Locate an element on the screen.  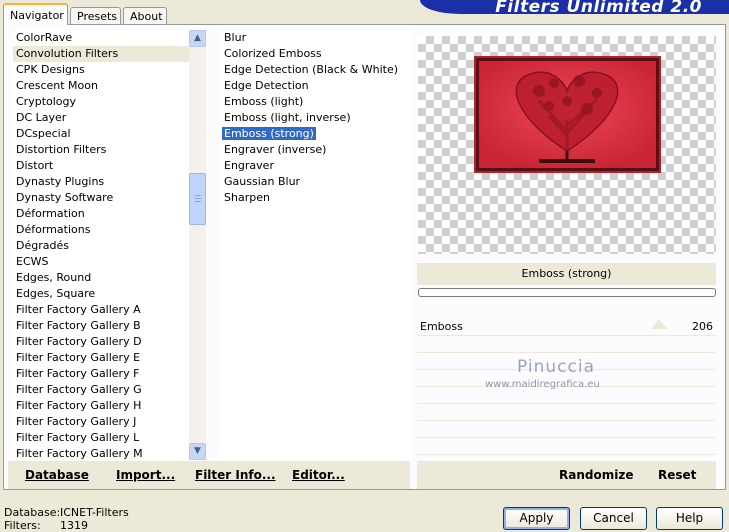
category-item: Distortion Filters is located at coordinates (101, 150).